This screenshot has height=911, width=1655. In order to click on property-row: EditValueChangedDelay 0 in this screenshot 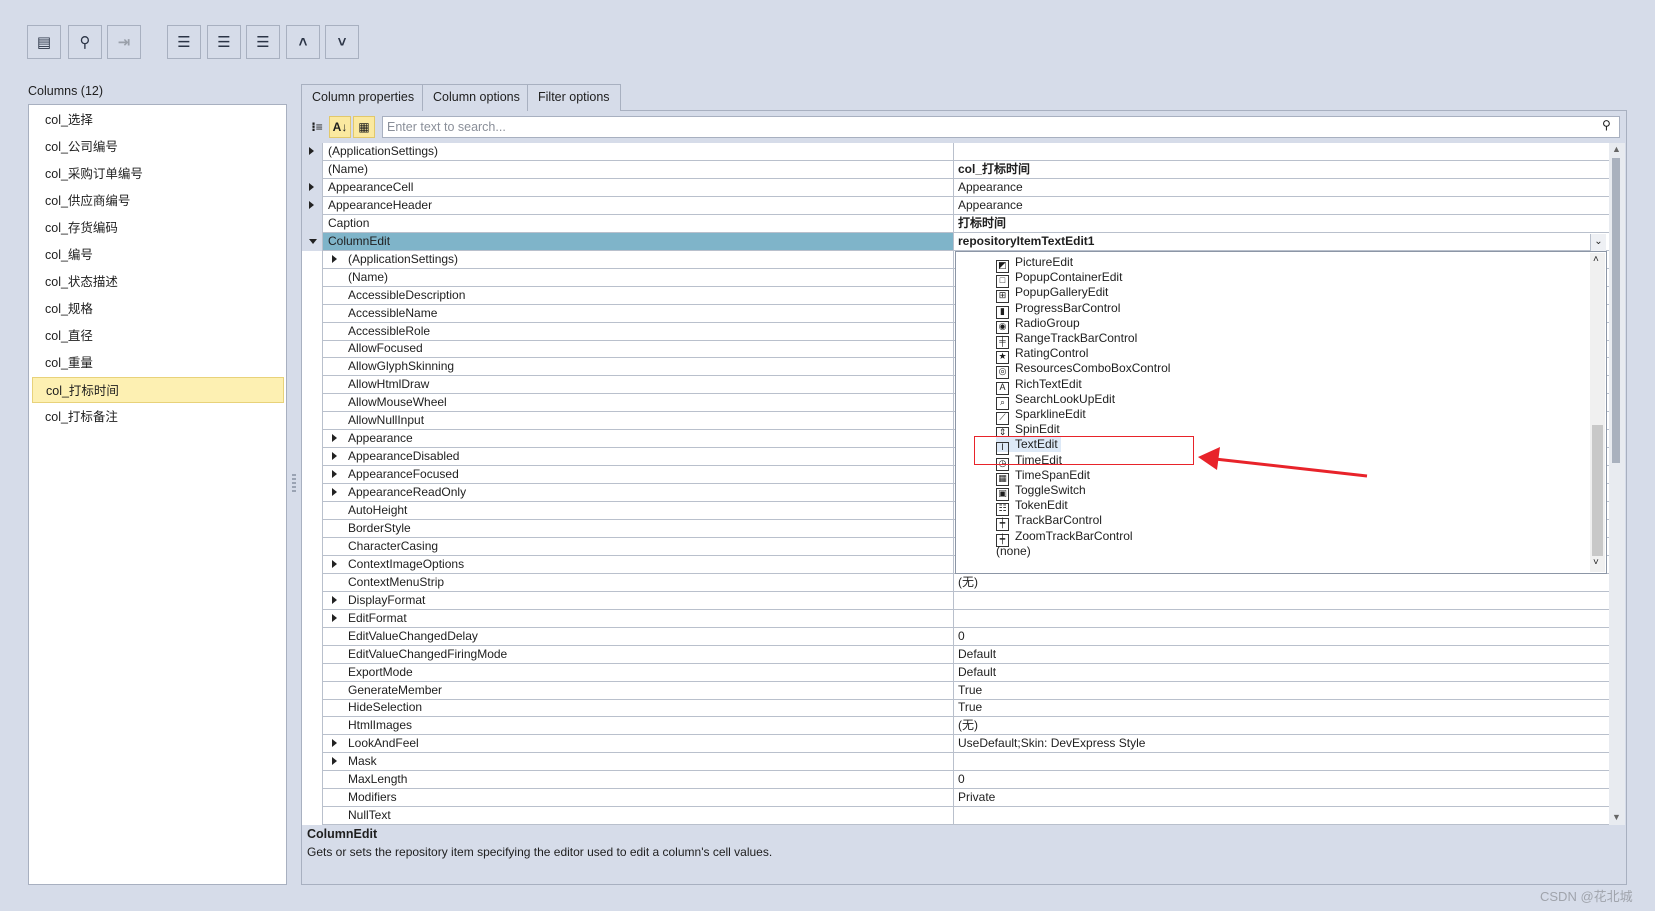, I will do `click(955, 636)`.